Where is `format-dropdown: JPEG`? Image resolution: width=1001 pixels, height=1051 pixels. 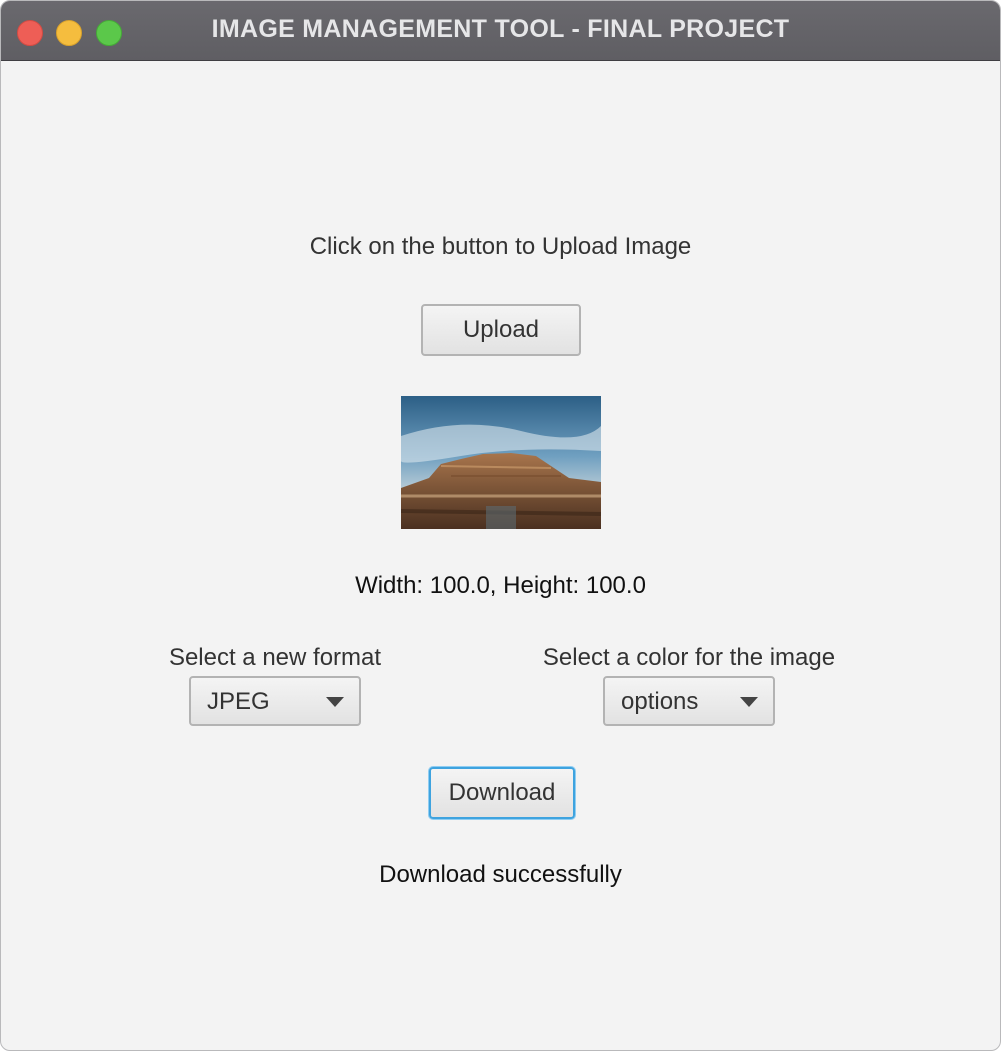 format-dropdown: JPEG is located at coordinates (275, 701).